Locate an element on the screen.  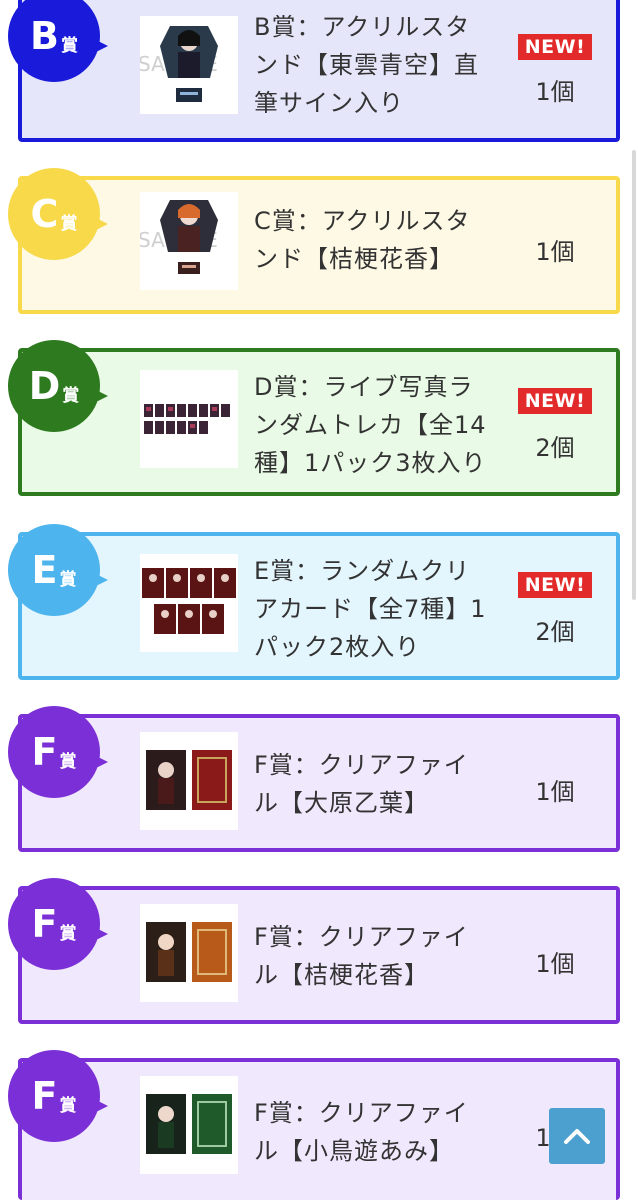
scrollbar is located at coordinates (634, 375).